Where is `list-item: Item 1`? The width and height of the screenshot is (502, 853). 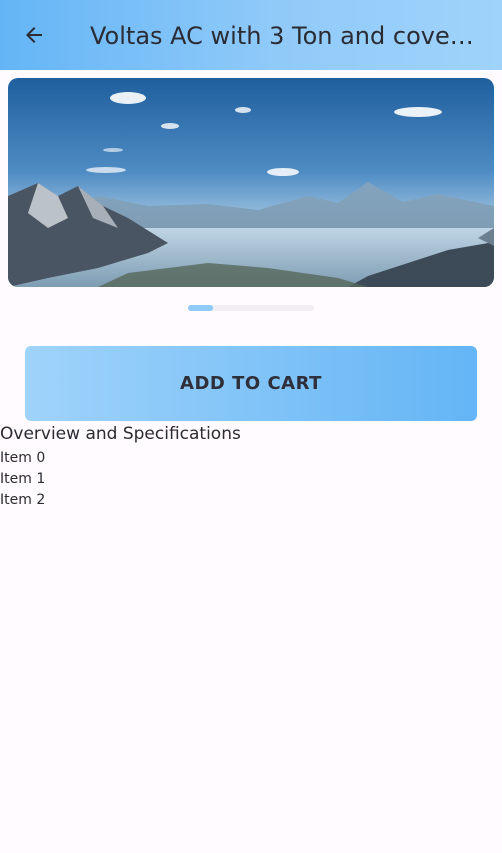
list-item: Item 1 is located at coordinates (23, 479).